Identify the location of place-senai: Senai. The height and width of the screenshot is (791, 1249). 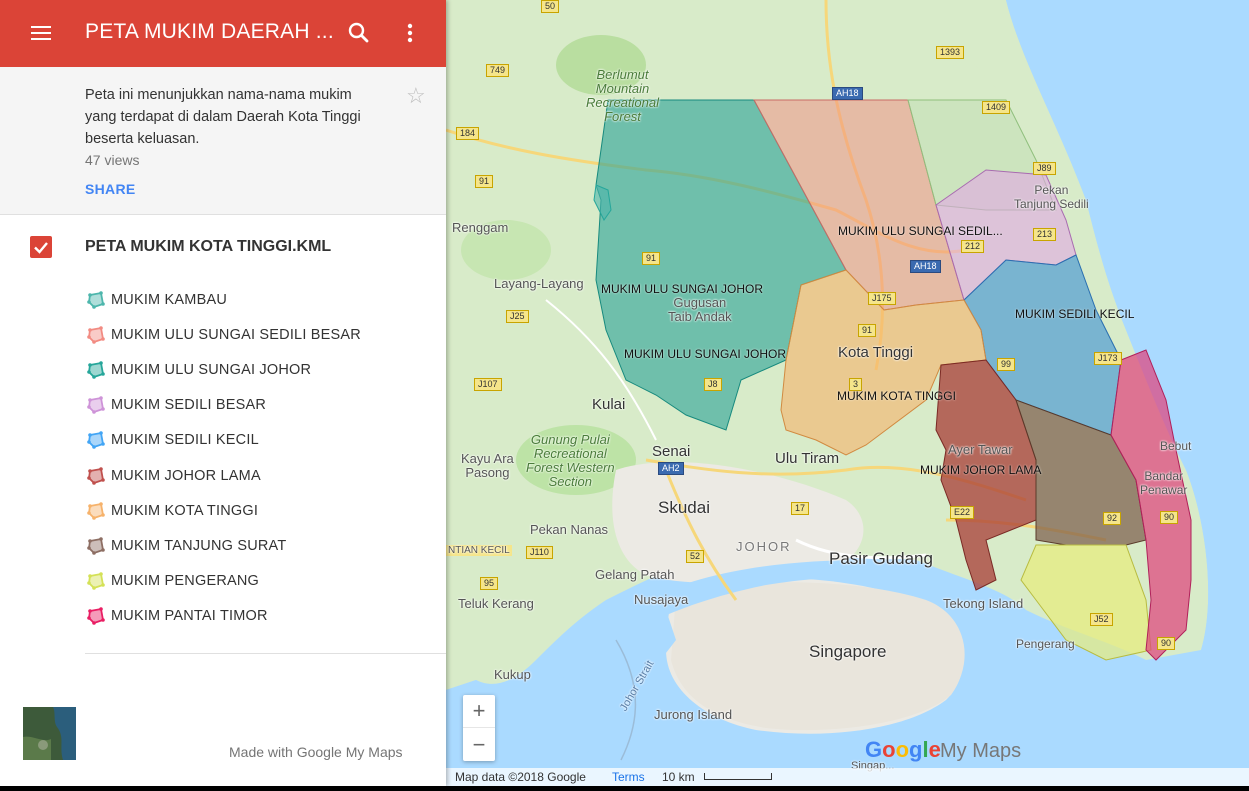
(671, 451).